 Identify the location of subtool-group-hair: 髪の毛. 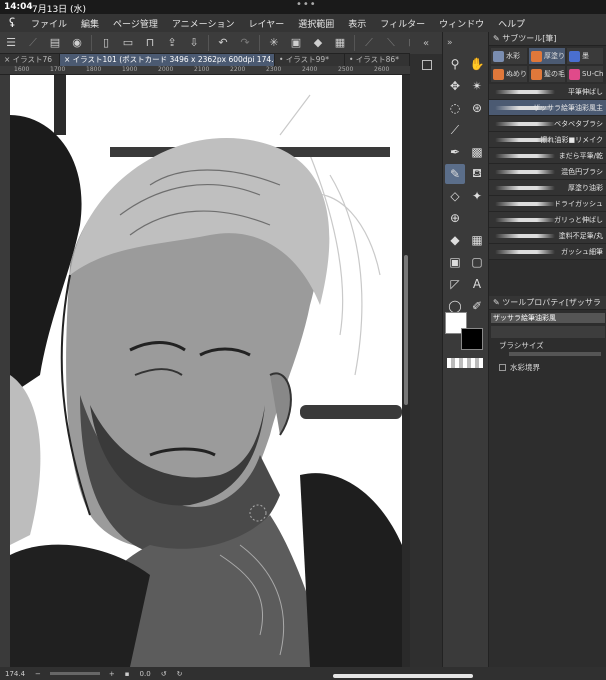
(547, 74).